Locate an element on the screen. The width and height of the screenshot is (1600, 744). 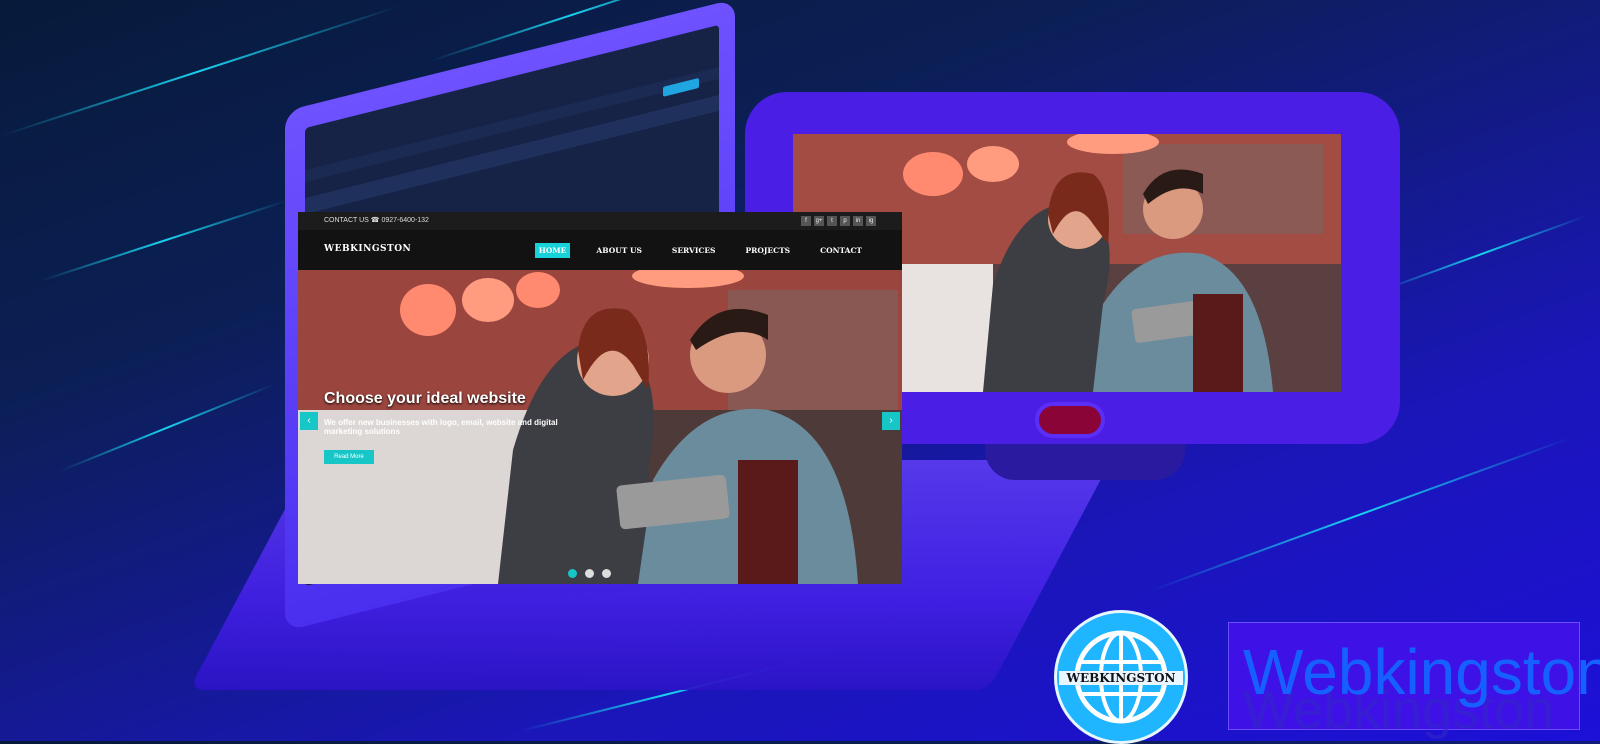
social-icons: f g+ t p in ig is located at coordinates (838, 221).